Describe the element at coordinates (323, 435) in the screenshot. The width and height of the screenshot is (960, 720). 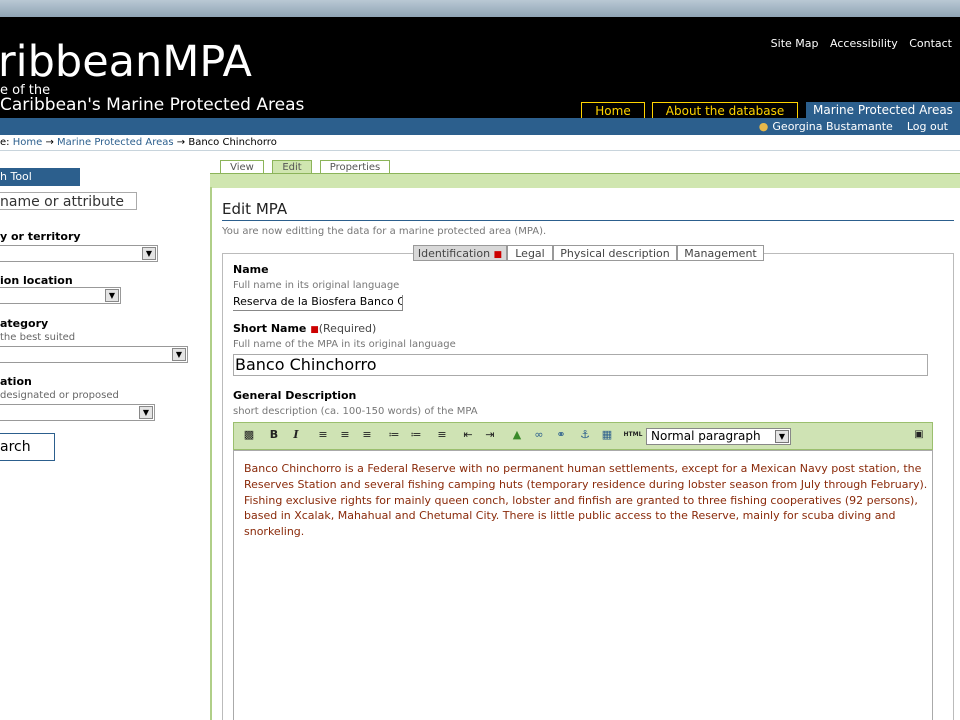
I see `align-left-icon: ≡` at that location.